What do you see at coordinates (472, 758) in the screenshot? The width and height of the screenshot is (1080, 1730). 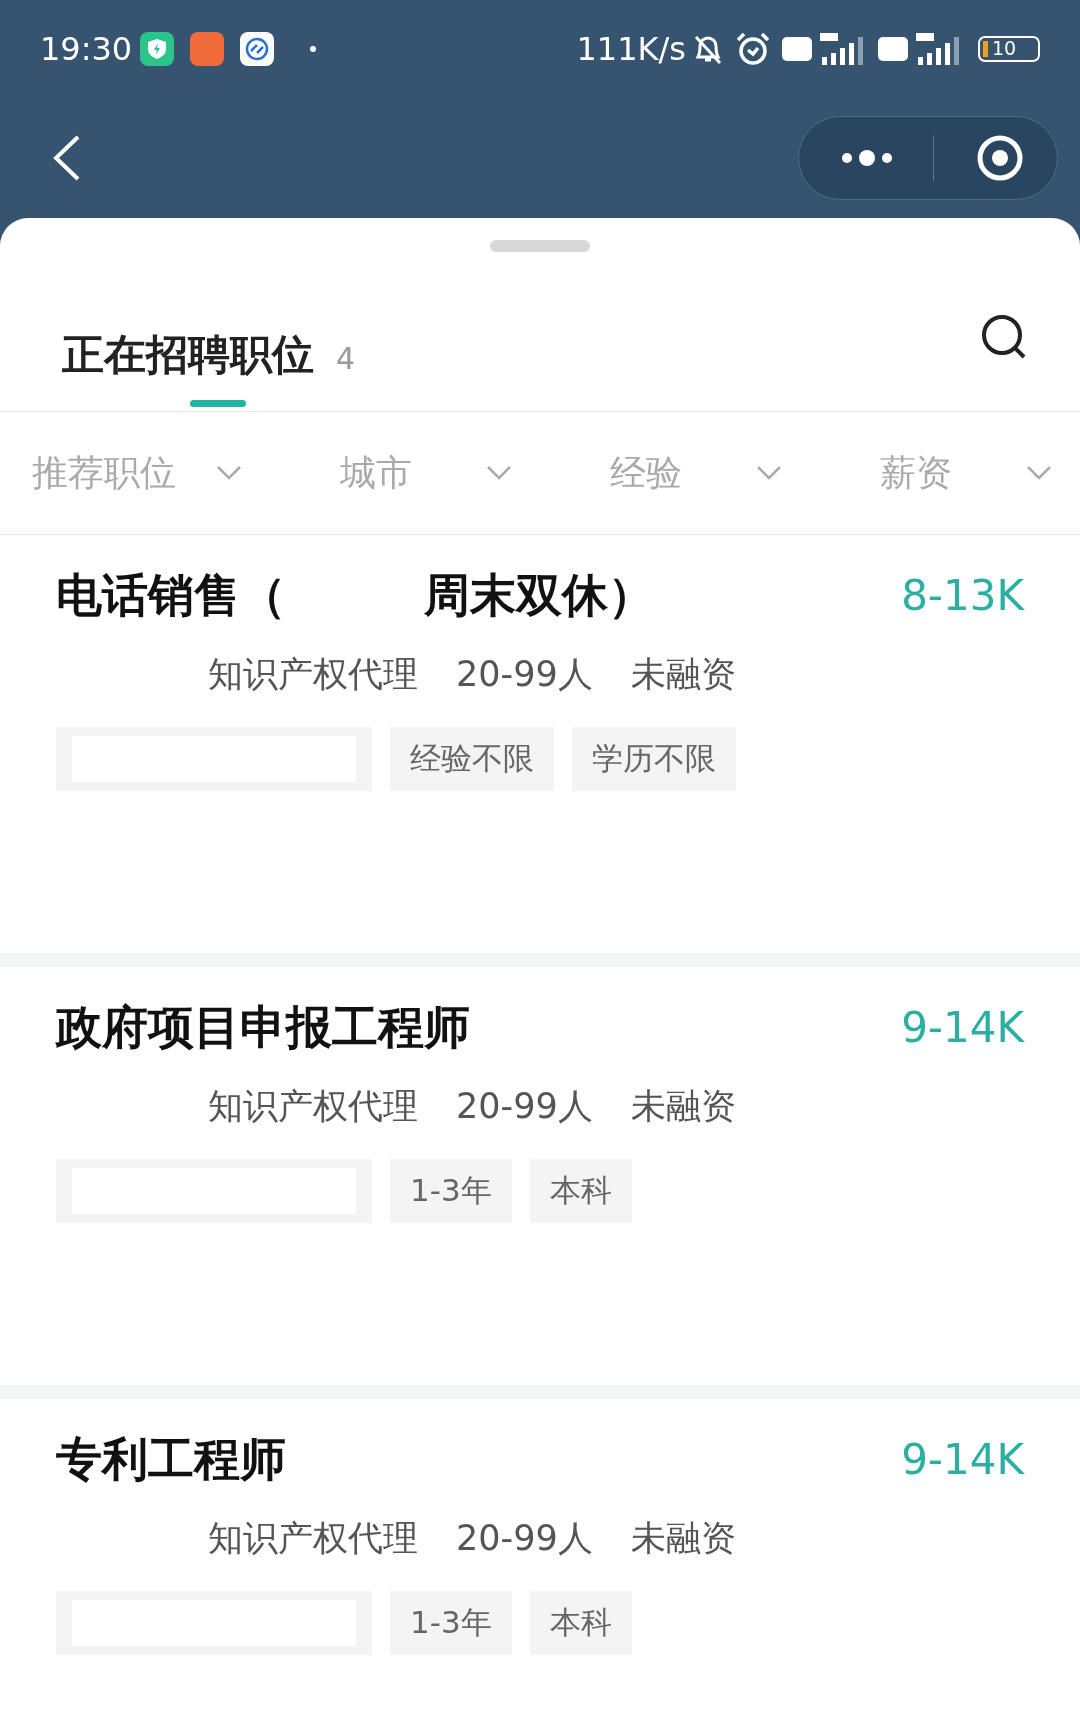 I see `job-tag: 经验不限` at bounding box center [472, 758].